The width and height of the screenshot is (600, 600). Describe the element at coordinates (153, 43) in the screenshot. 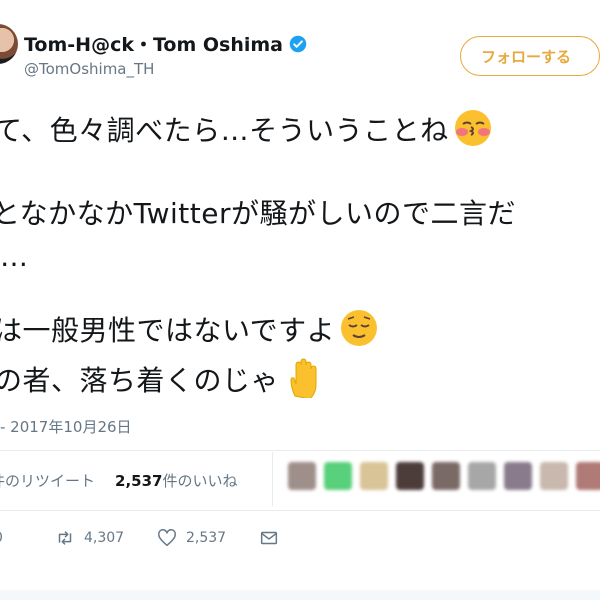

I see `display-name: Tom-H@ck・Tom Oshima` at that location.